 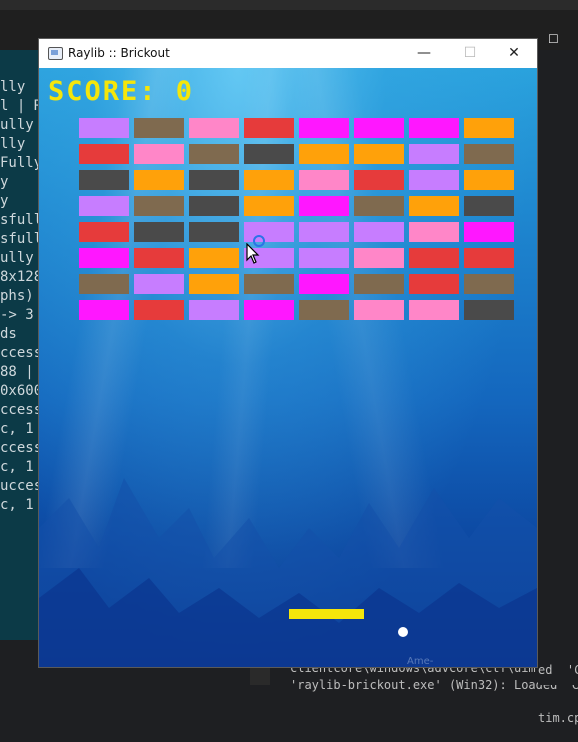 I want to click on paddle, so click(x=326, y=614).